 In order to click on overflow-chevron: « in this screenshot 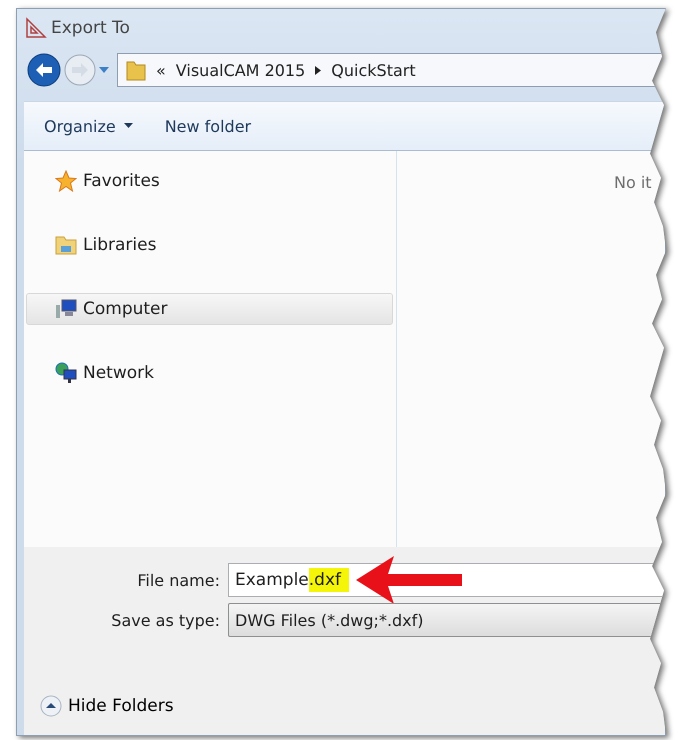, I will do `click(161, 70)`.